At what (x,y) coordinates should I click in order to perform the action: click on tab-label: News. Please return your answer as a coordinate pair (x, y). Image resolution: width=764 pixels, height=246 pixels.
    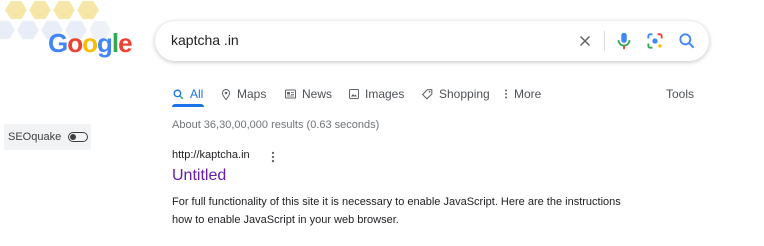
    Looking at the image, I should click on (317, 94).